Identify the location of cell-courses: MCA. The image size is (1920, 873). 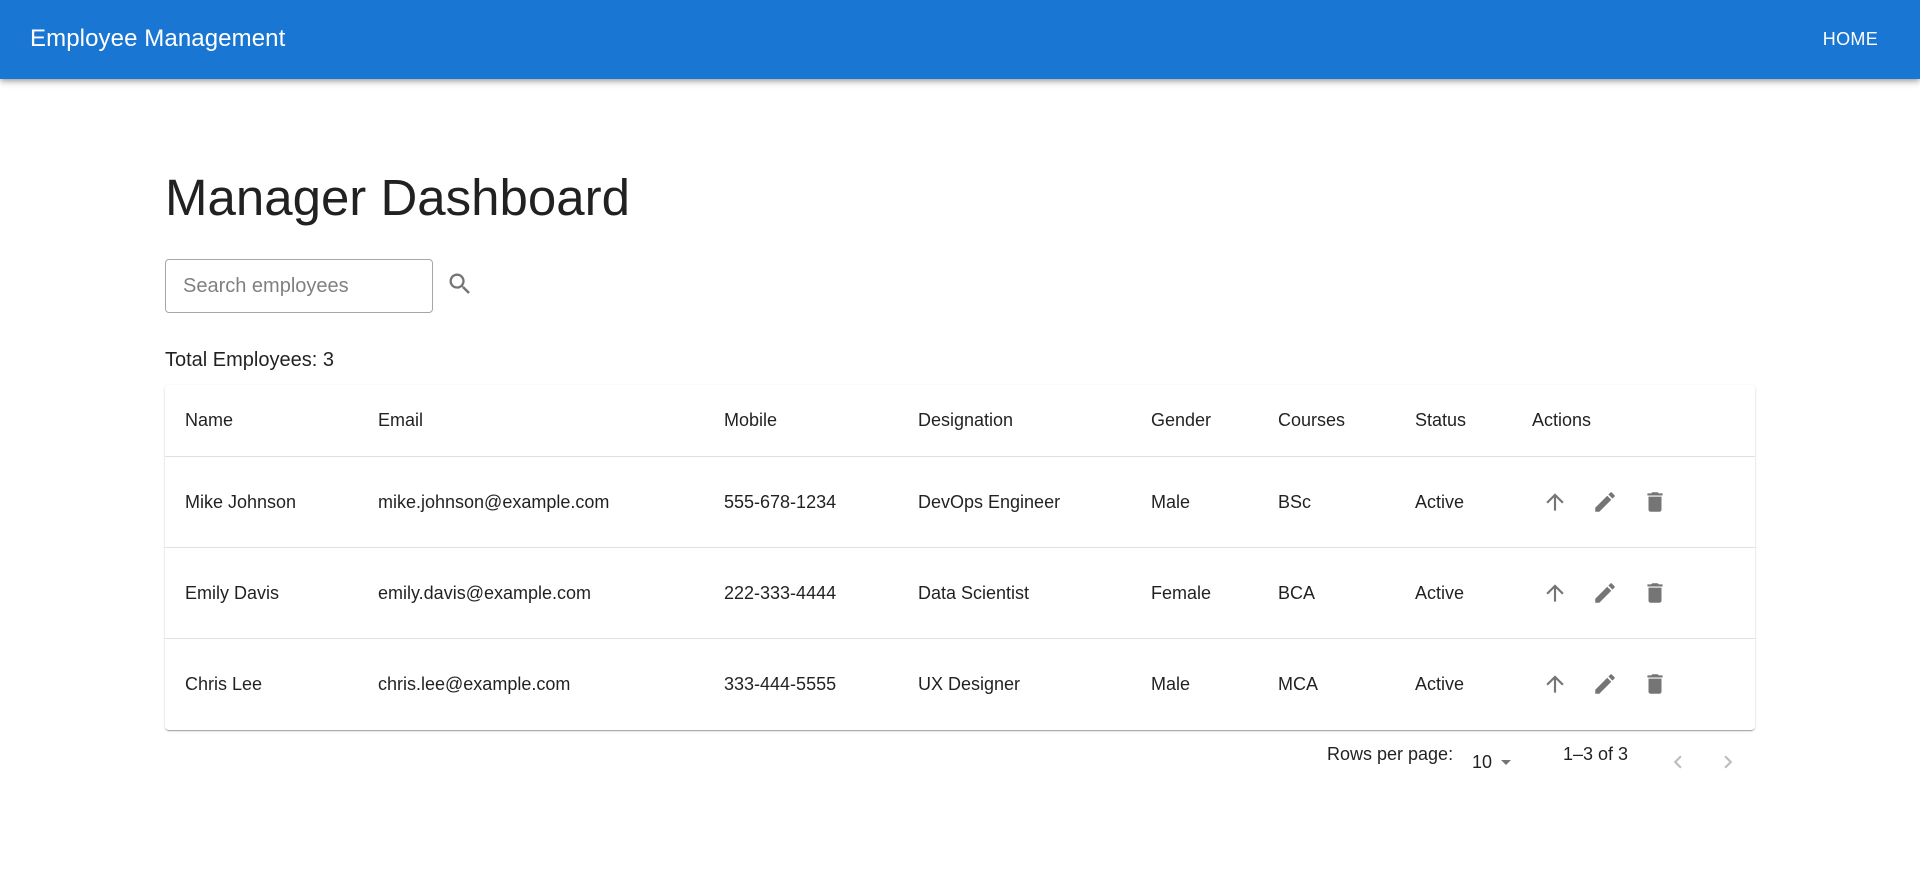
(1298, 683).